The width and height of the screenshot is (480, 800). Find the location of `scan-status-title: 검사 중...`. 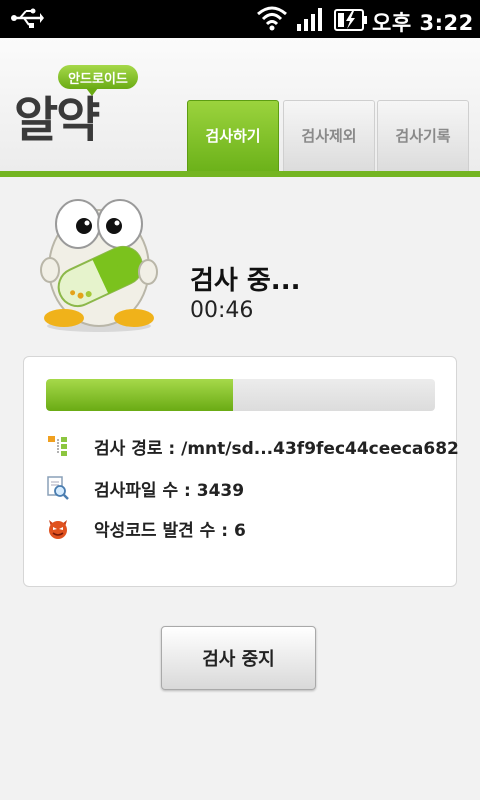

scan-status-title: 검사 중... is located at coordinates (245, 281).